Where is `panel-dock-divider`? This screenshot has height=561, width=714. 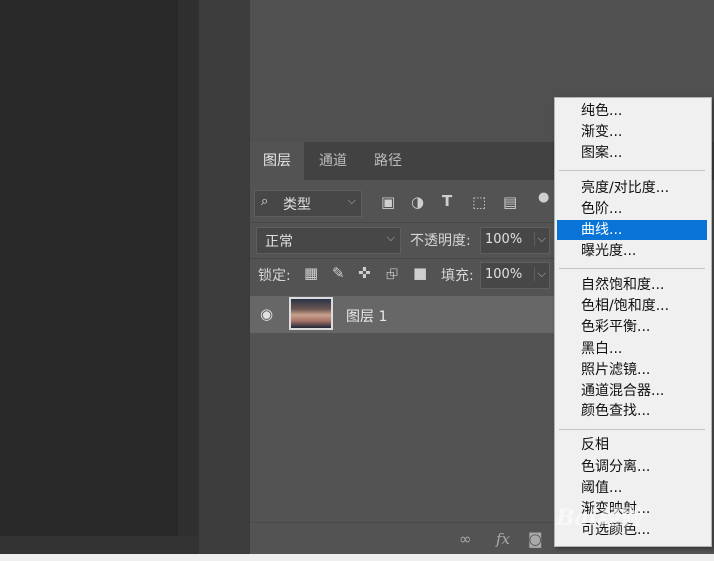 panel-dock-divider is located at coordinates (224, 280).